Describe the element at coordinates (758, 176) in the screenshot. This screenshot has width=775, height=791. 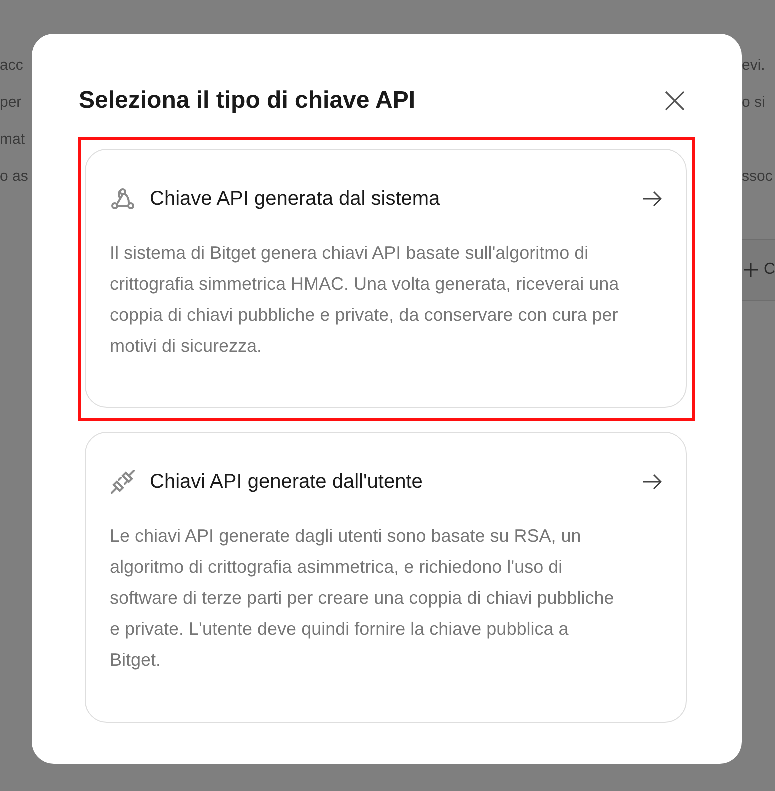
I see `page-text: ssoc` at that location.